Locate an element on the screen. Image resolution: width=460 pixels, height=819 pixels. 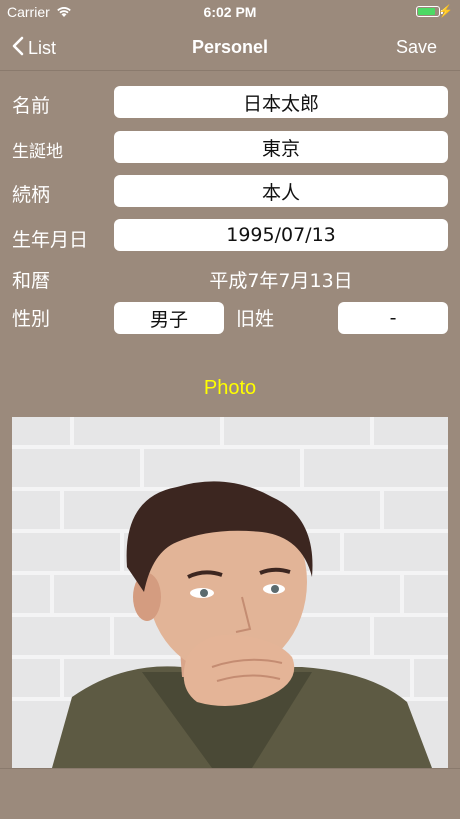
status-bar: Carrier 6:02 PM ⚡ is located at coordinates (230, 13).